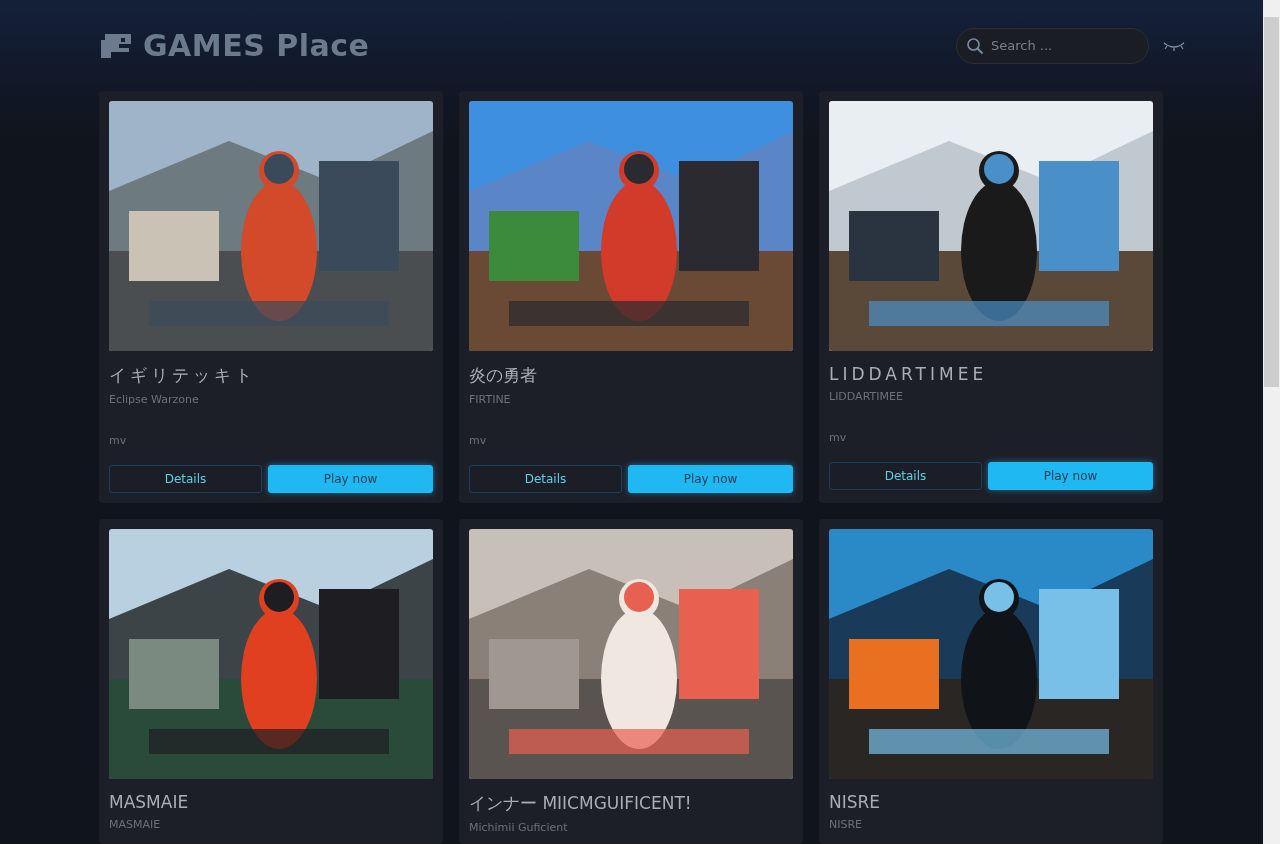 This screenshot has width=1280, height=844. I want to click on game-title: NISRE, so click(855, 802).